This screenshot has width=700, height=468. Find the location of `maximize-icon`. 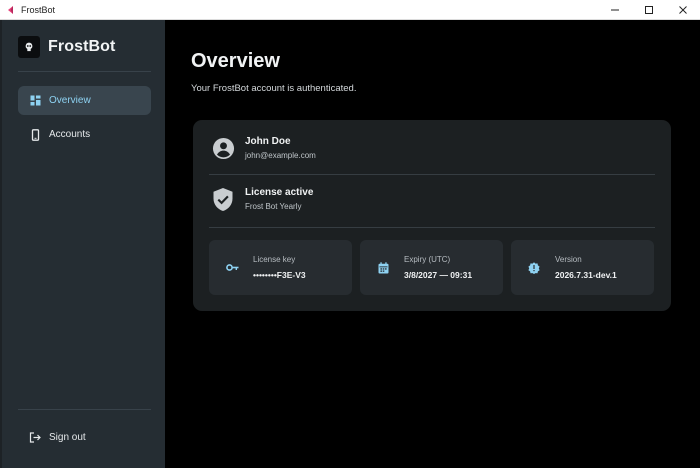

maximize-icon is located at coordinates (649, 9).